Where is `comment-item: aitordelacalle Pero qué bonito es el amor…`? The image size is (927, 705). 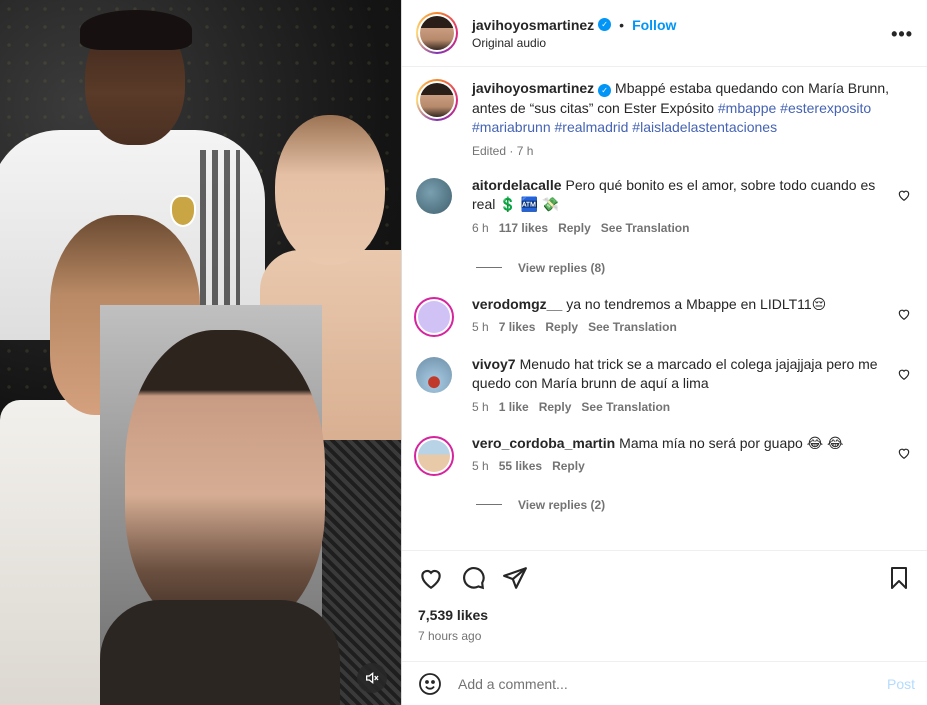 comment-item: aitordelacalle Pero qué bonito es el amor… is located at coordinates (663, 205).